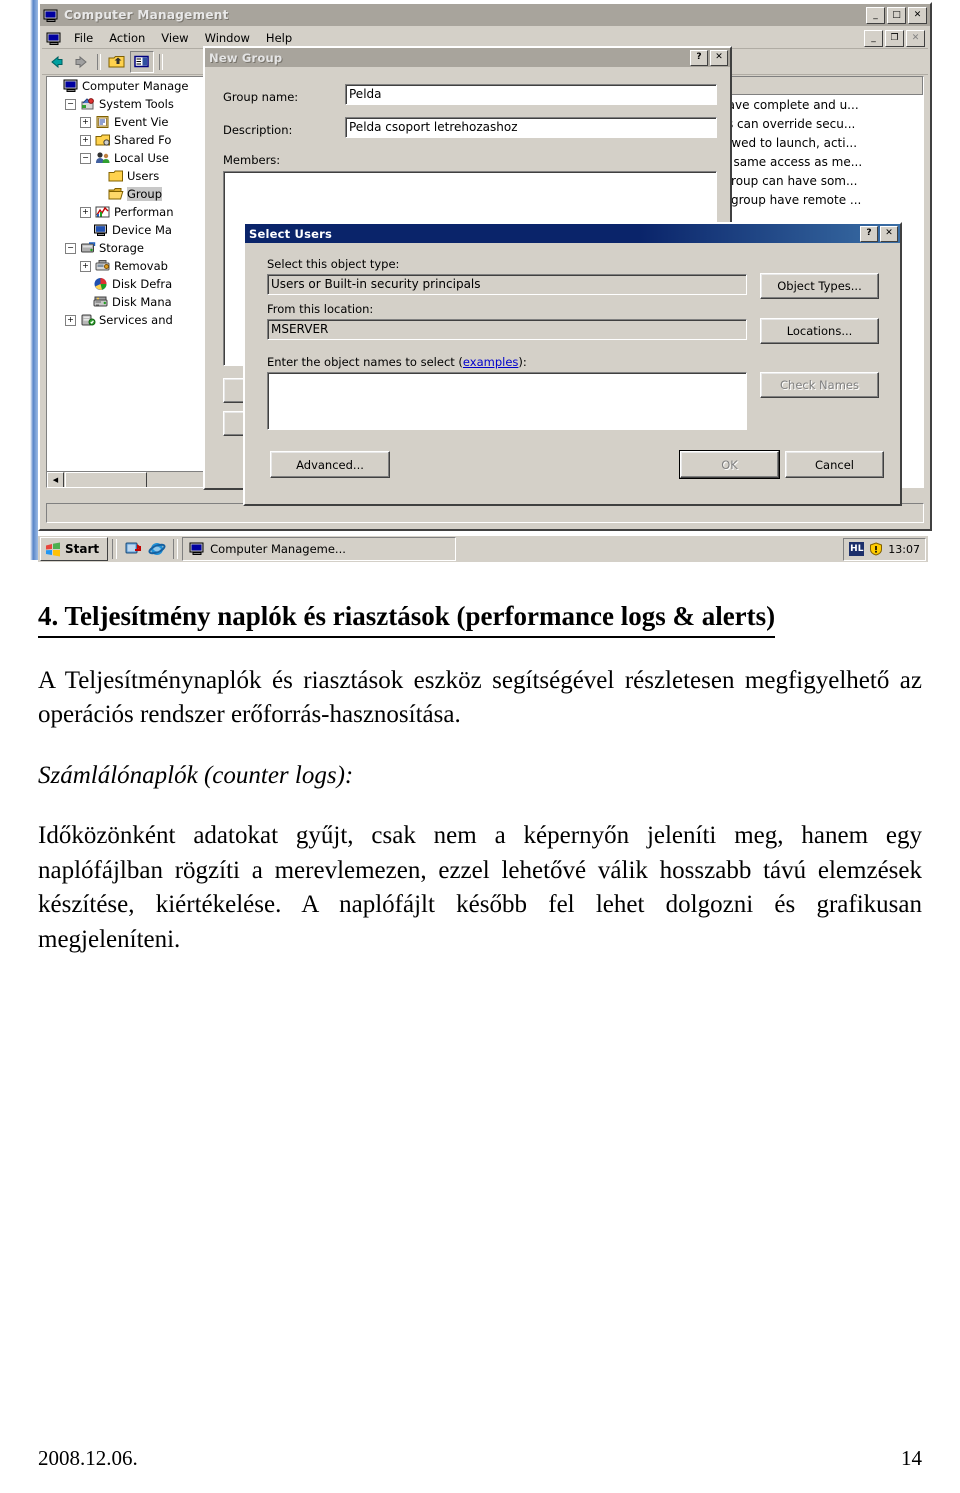 This screenshot has height=1493, width=960. Describe the element at coordinates (117, 62) in the screenshot. I see `up-one-level-icon` at that location.